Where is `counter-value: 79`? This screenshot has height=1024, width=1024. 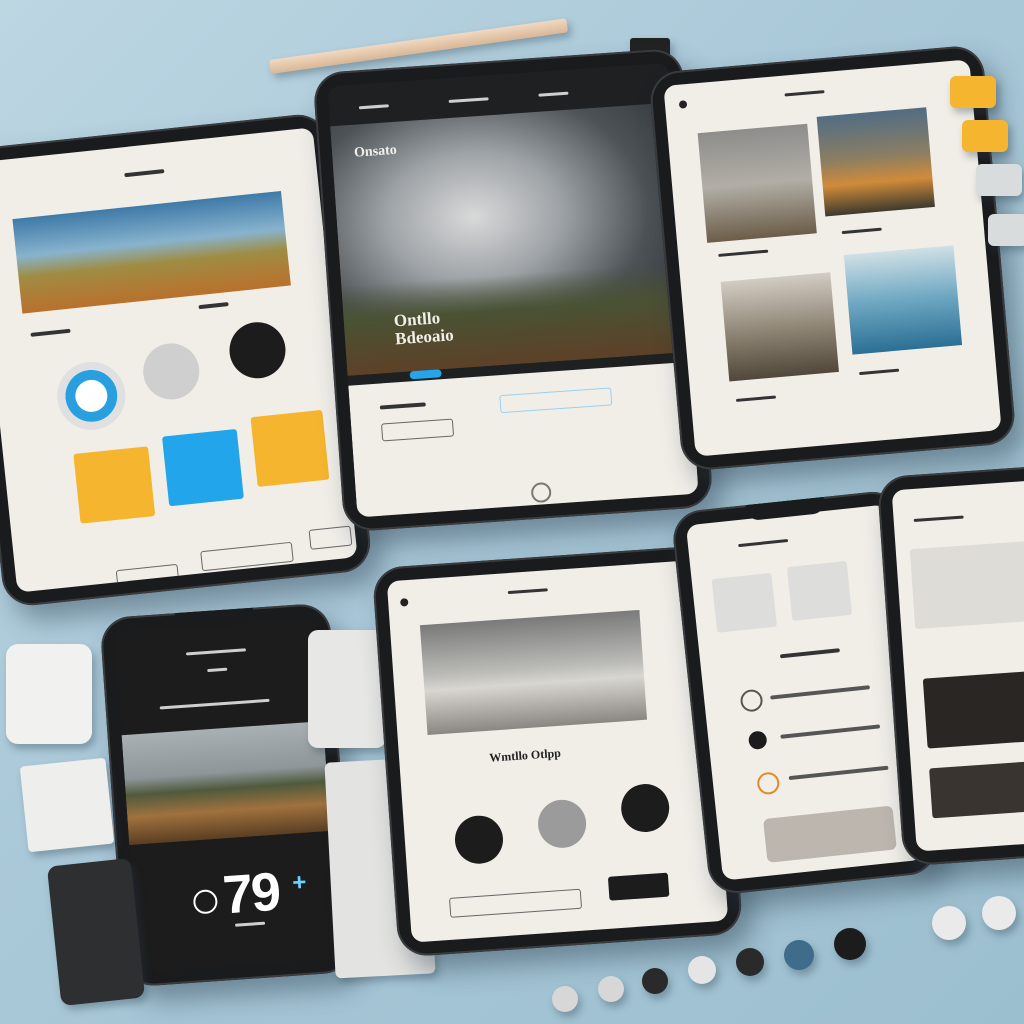 counter-value: 79 is located at coordinates (251, 893).